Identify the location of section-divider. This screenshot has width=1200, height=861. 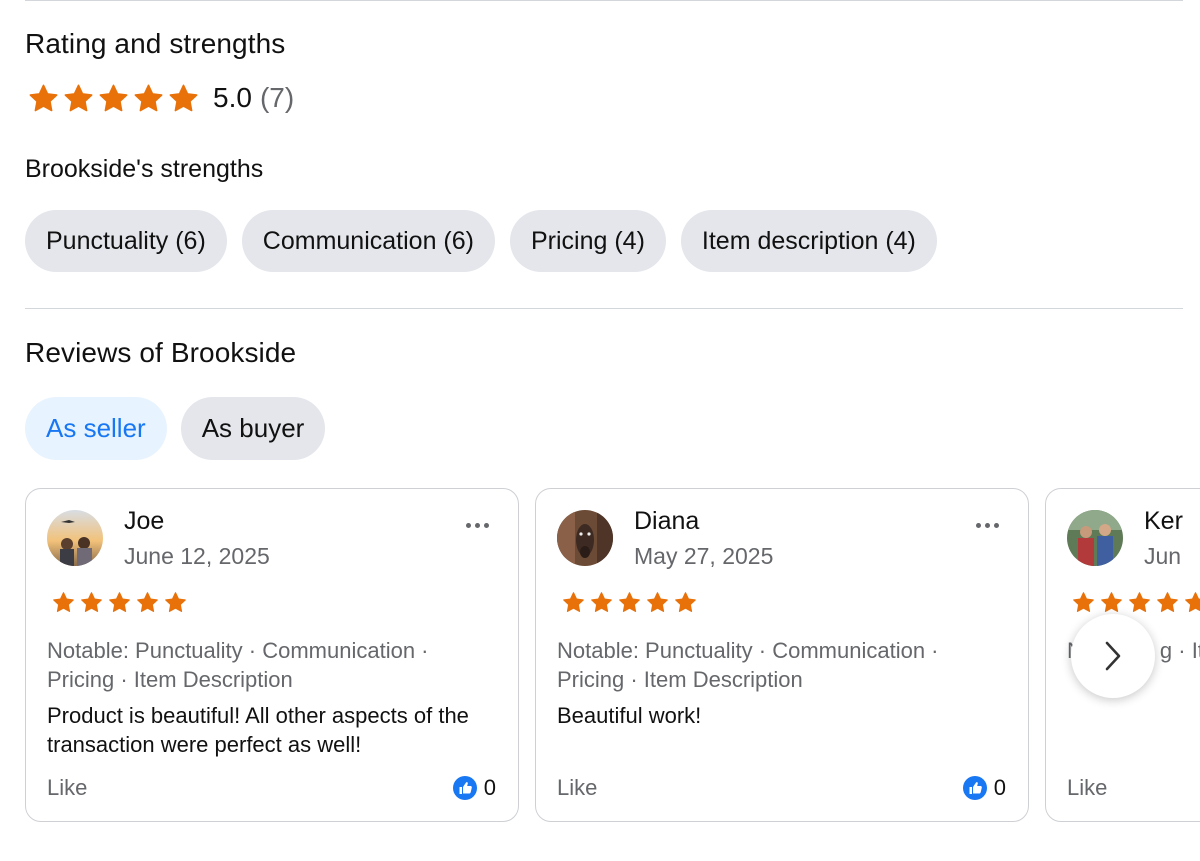
(604, 308).